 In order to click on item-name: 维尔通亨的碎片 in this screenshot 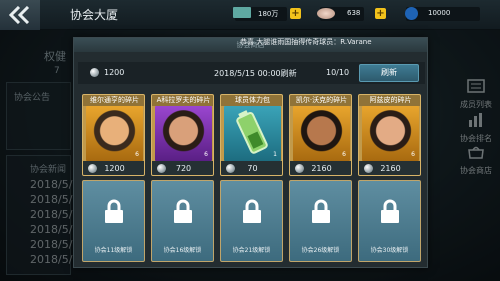, I will do `click(113, 100)`.